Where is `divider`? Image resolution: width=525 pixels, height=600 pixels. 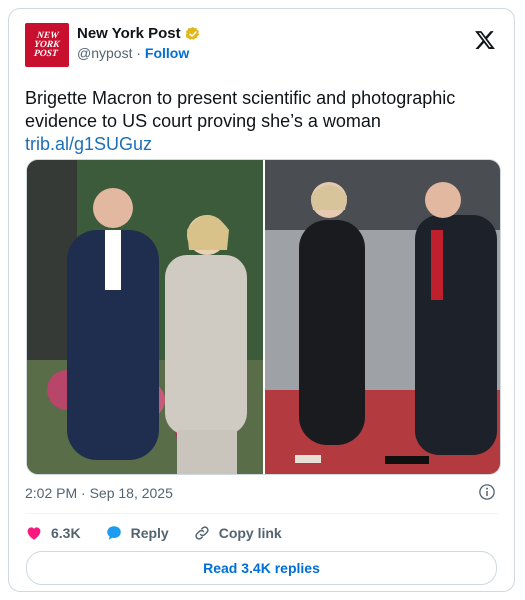 divider is located at coordinates (261, 513).